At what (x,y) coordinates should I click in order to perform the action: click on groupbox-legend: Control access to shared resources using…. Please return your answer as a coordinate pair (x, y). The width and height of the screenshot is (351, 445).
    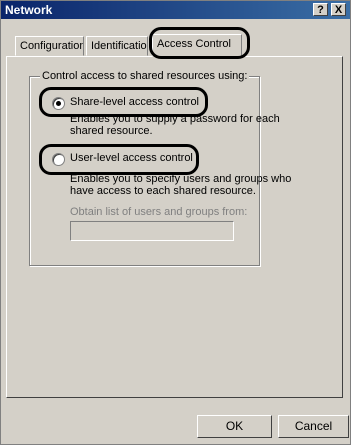
    Looking at the image, I should click on (145, 76).